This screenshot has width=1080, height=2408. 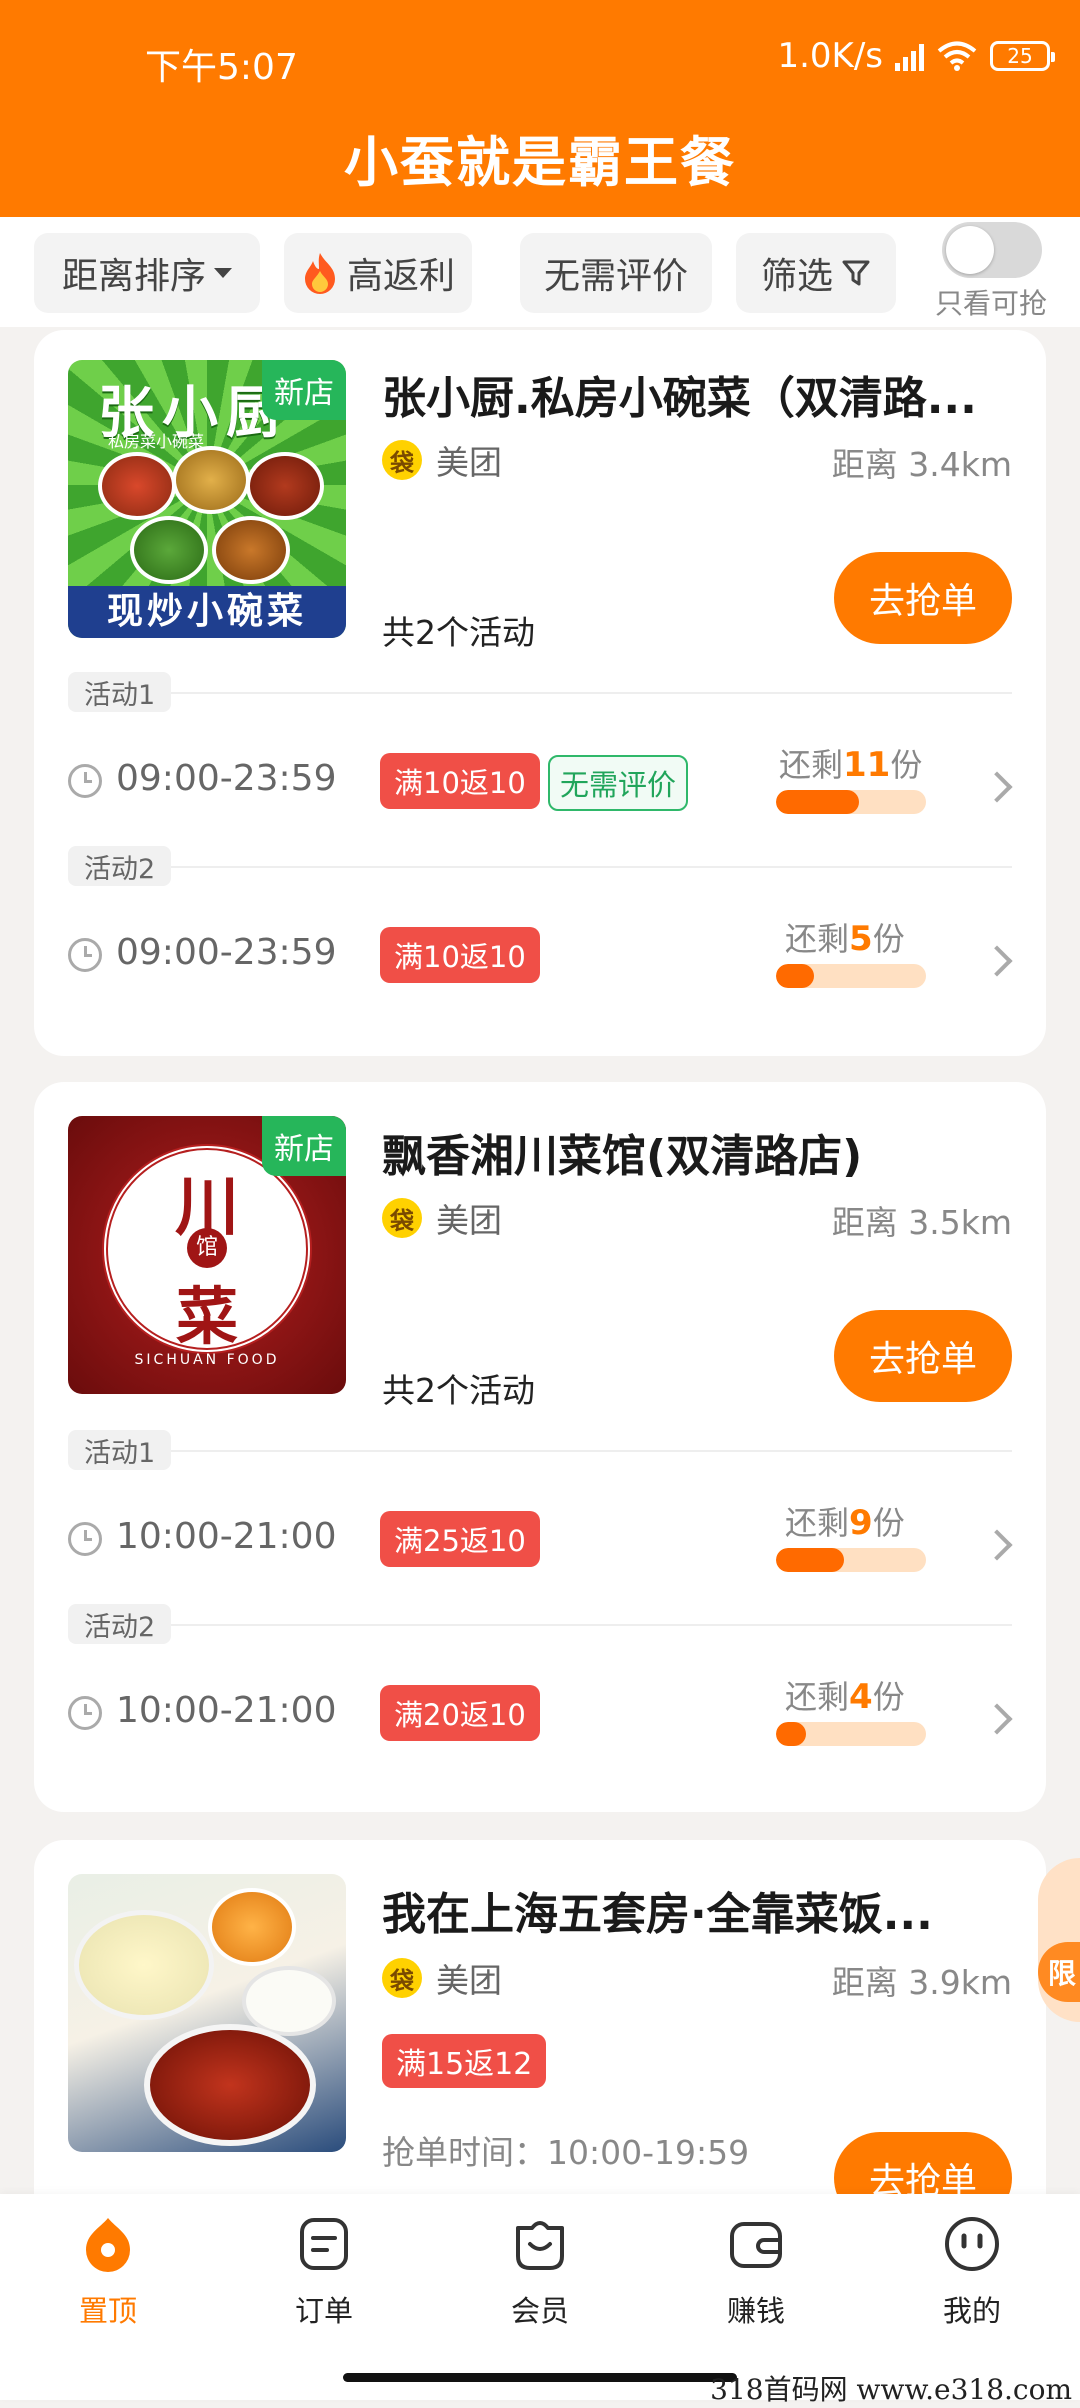 I want to click on tab-label: 赚钱, so click(x=755, y=2311).